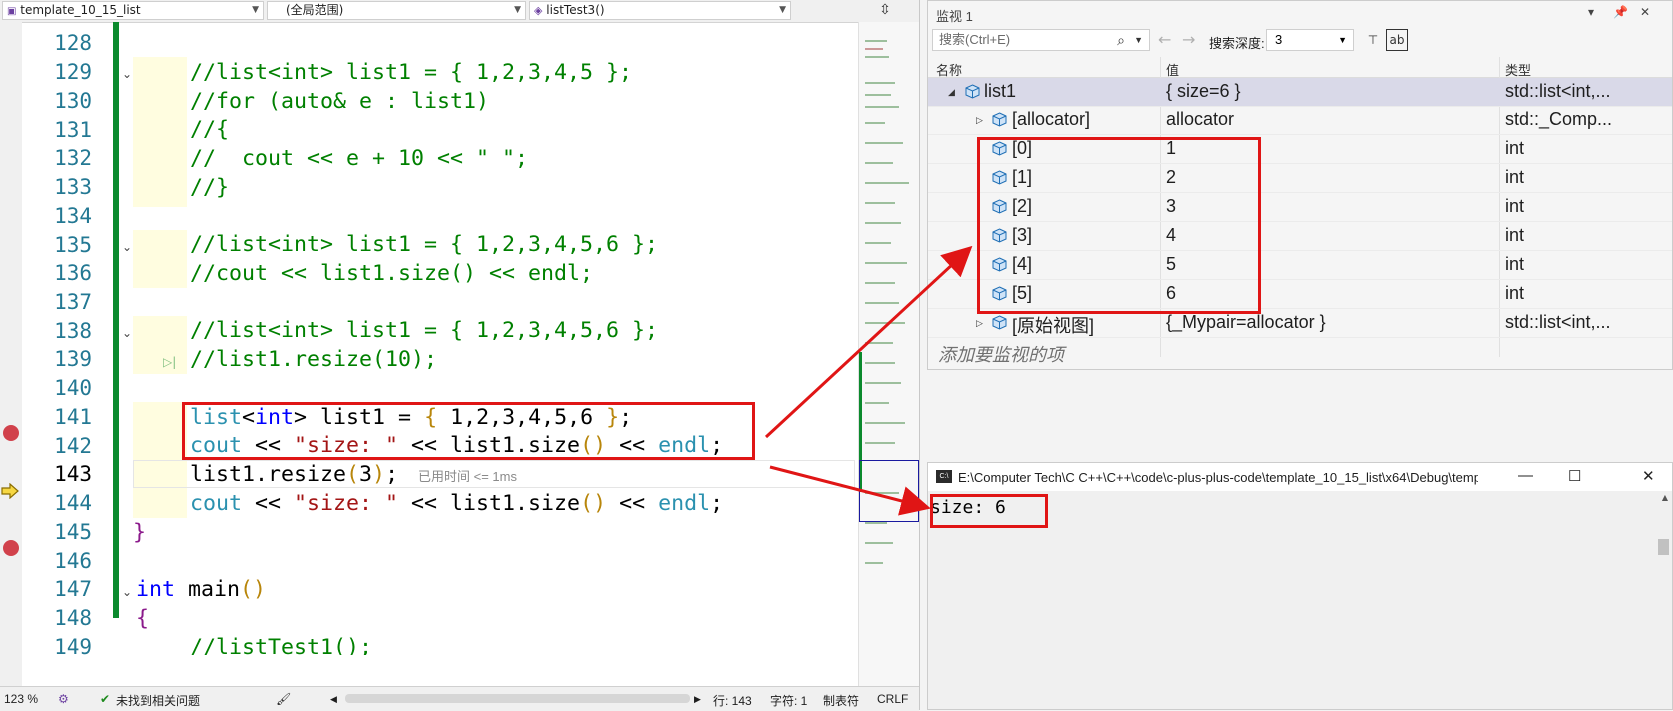 The height and width of the screenshot is (711, 1673). Describe the element at coordinates (133, 10) in the screenshot. I see `project-dropdown: ▣ template_10_15_list ▼` at that location.